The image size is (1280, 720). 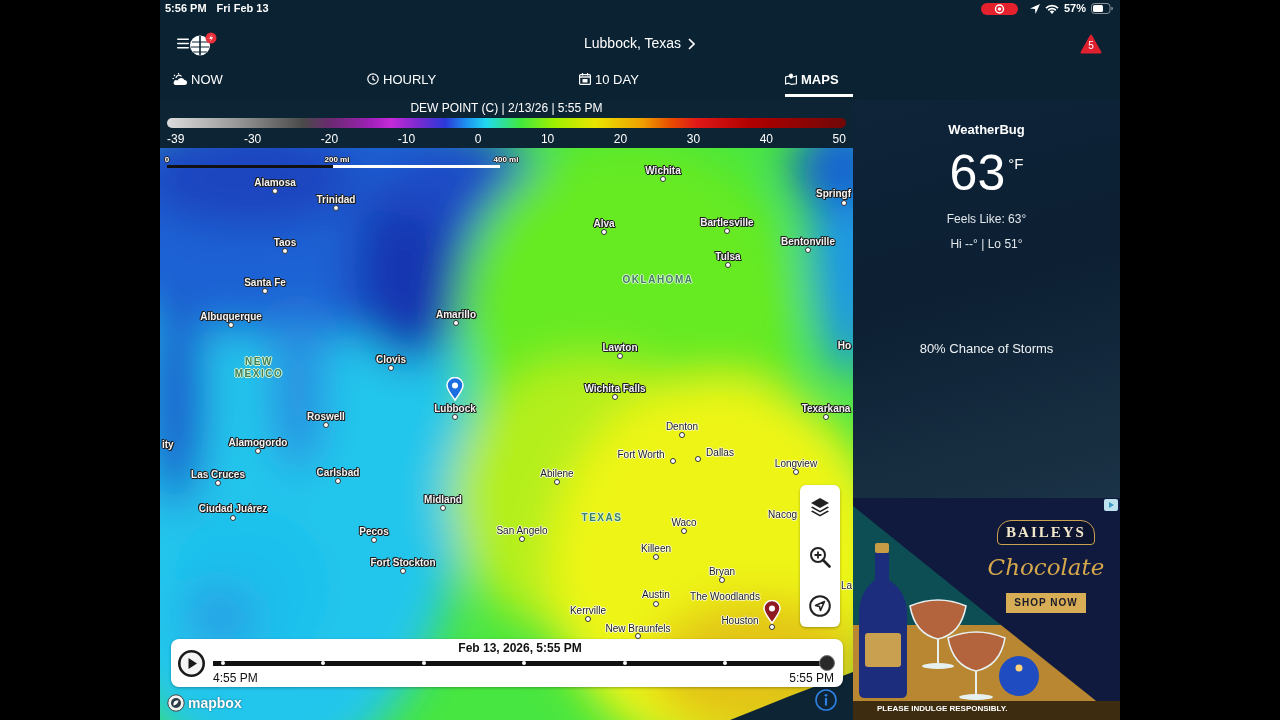 I want to click on screen-recording-icon, so click(x=999, y=8).